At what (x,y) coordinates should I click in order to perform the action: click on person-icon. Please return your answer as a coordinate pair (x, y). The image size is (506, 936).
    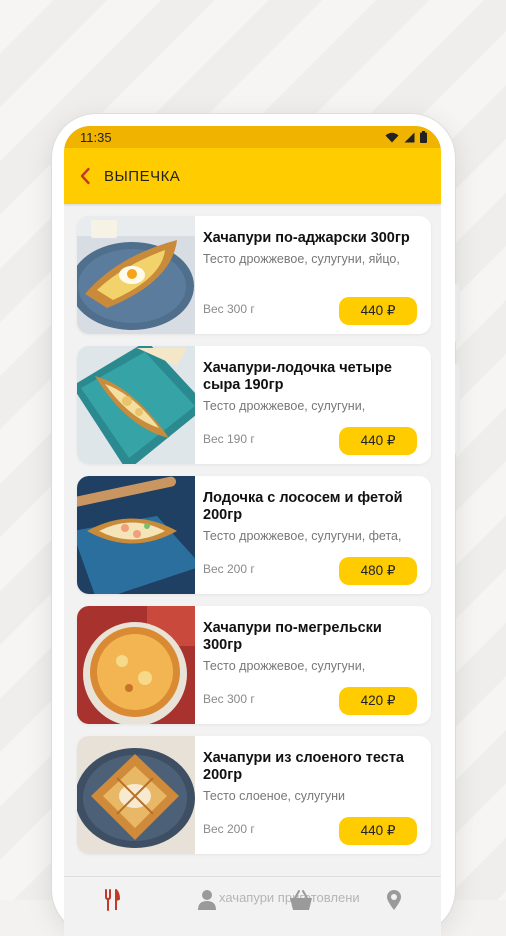
    Looking at the image, I should click on (207, 900).